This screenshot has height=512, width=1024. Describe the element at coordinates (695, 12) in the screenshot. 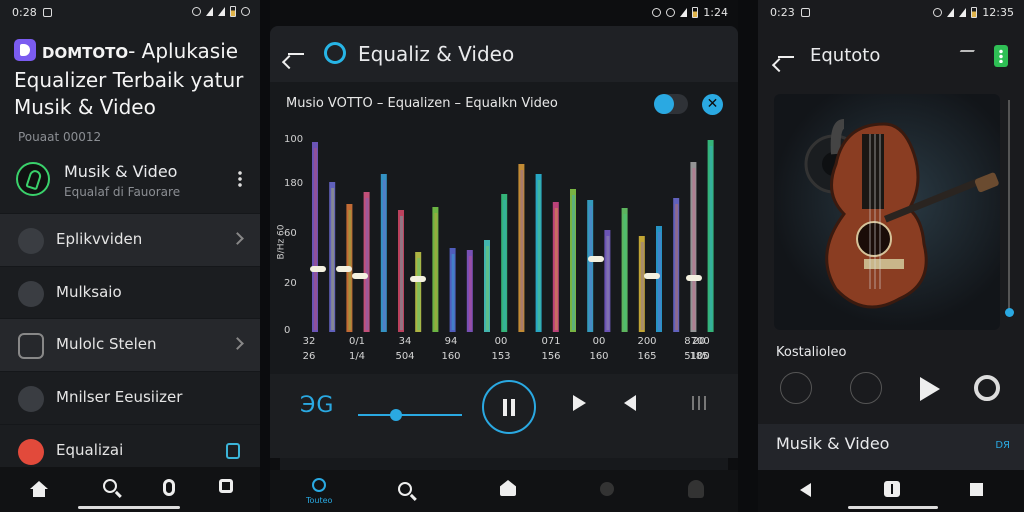

I see `battery-icon` at that location.